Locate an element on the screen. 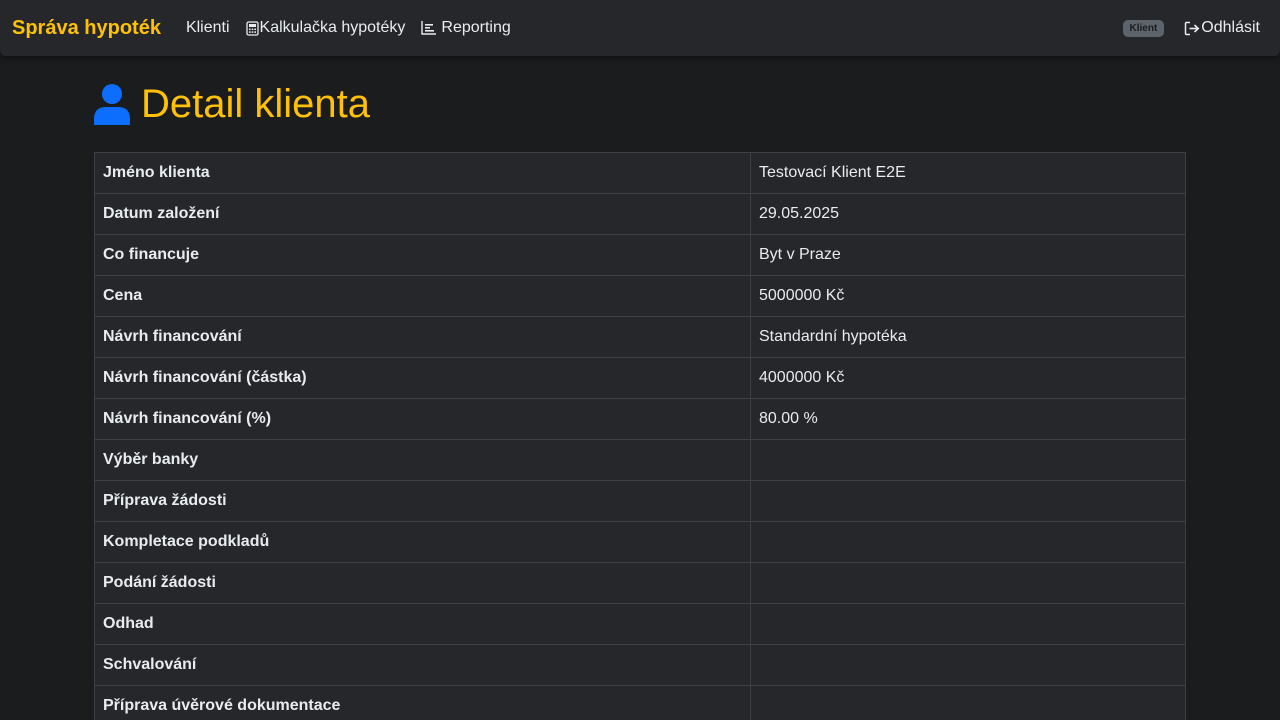  field-label: Kompletace podkladů is located at coordinates (422, 542).